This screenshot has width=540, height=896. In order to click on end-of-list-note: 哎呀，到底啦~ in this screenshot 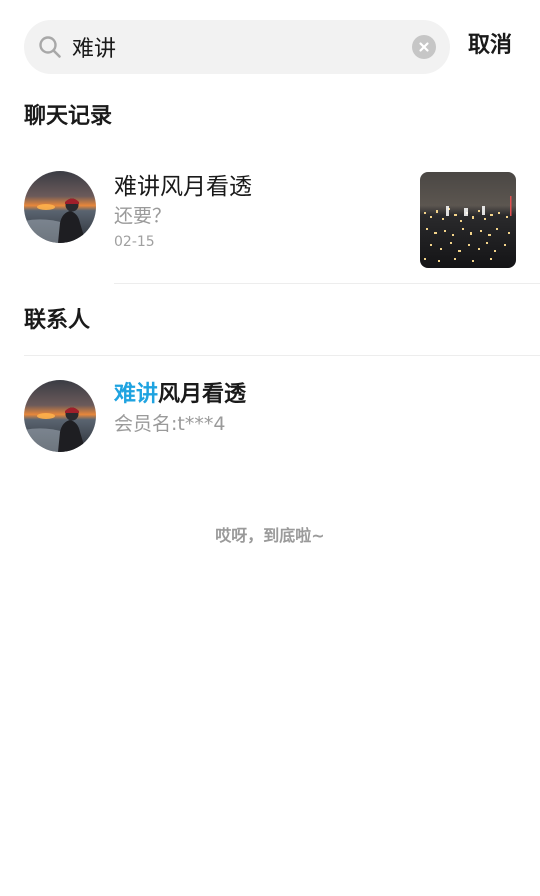, I will do `click(270, 535)`.